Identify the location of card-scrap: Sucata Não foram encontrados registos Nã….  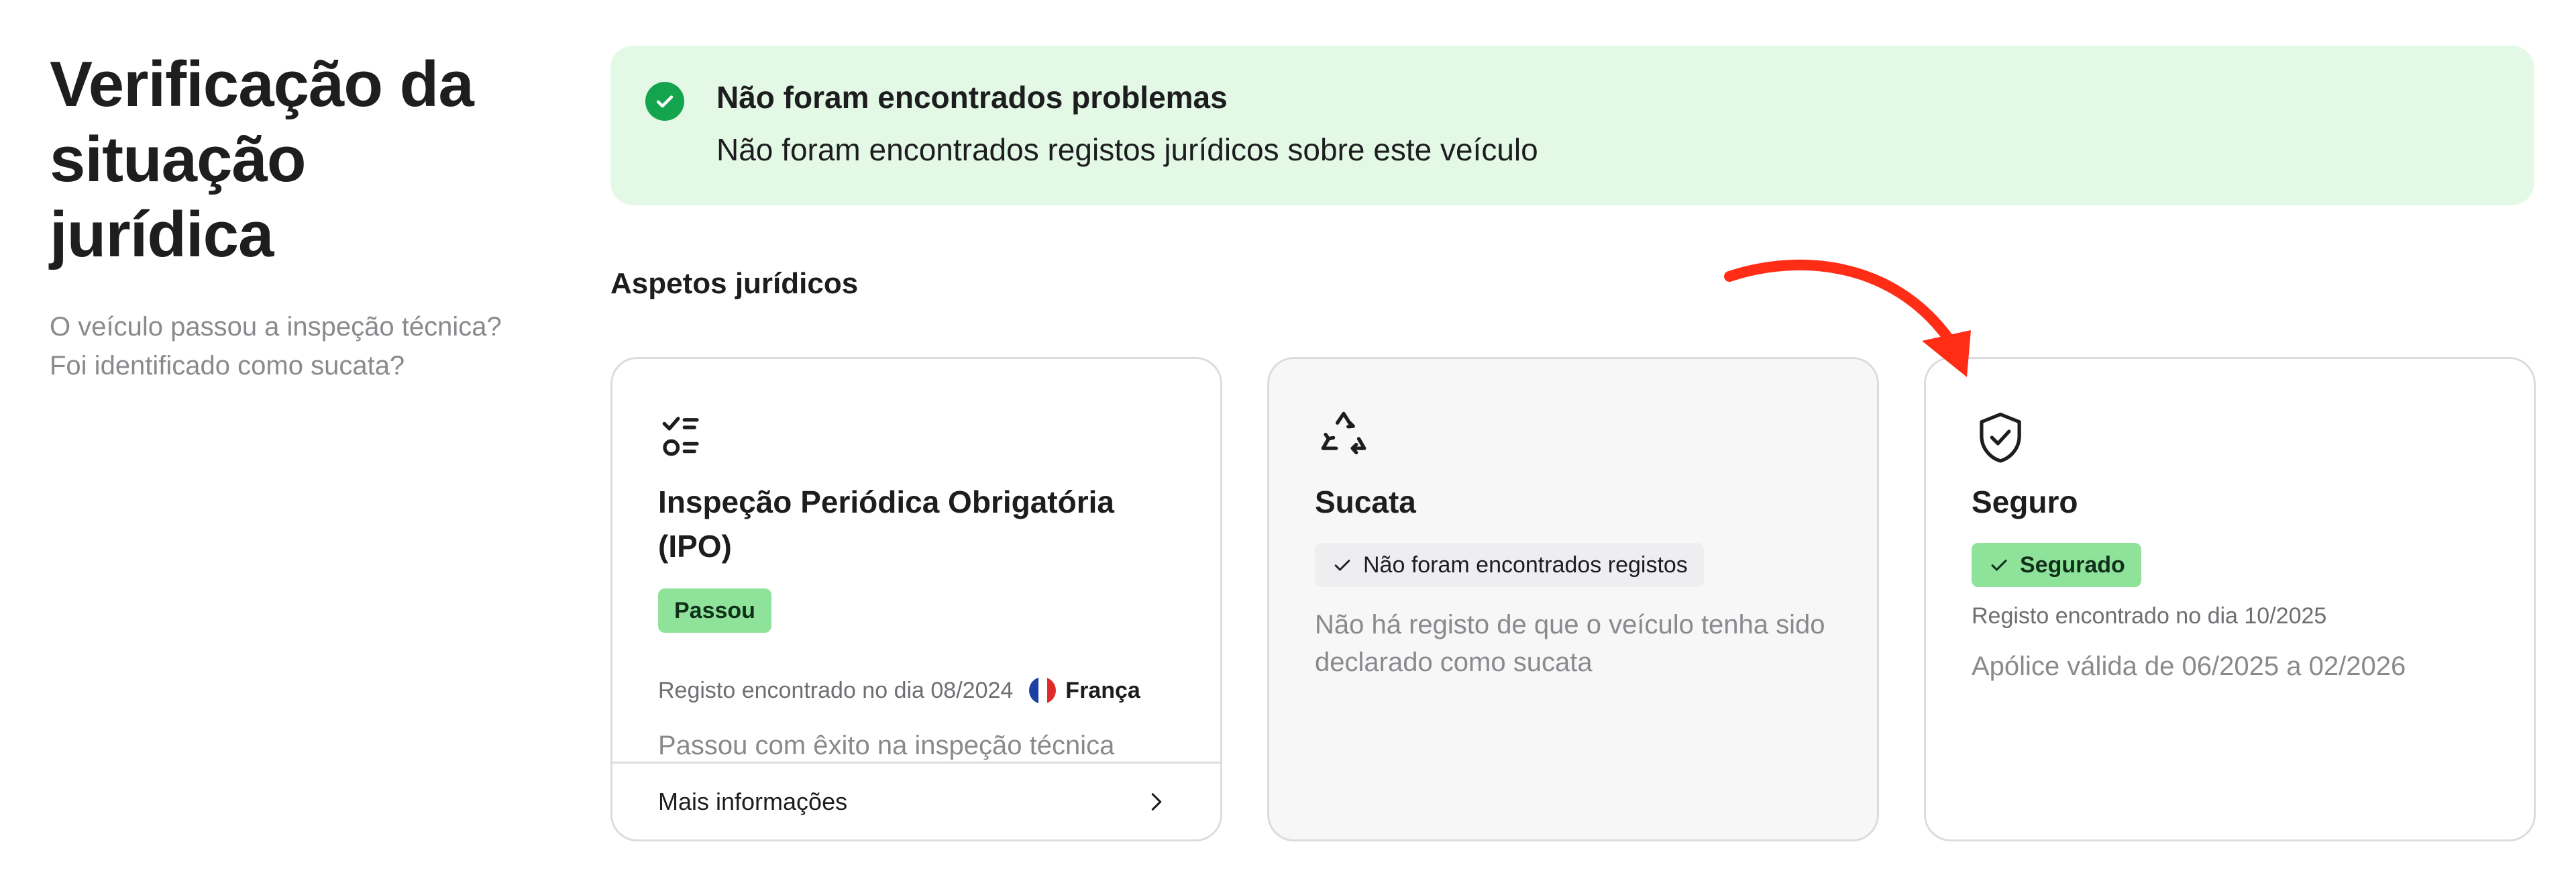
(1573, 599).